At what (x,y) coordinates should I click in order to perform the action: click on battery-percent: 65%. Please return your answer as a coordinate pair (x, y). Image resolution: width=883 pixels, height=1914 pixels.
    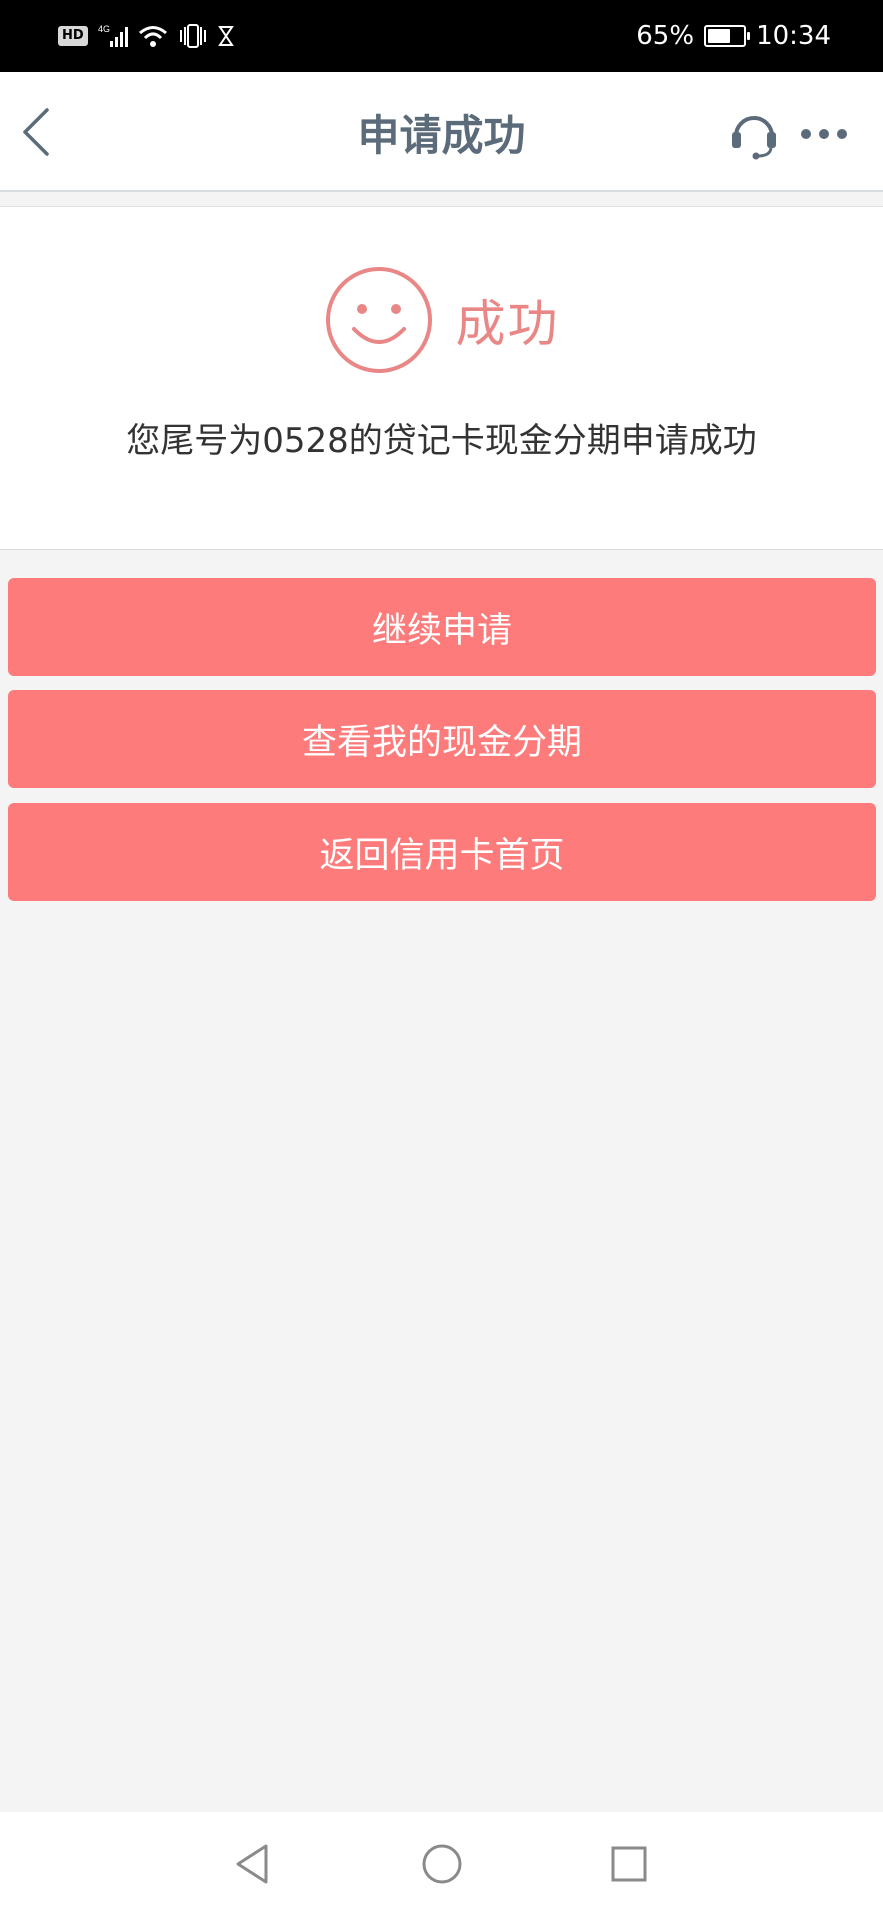
    Looking at the image, I should click on (665, 36).